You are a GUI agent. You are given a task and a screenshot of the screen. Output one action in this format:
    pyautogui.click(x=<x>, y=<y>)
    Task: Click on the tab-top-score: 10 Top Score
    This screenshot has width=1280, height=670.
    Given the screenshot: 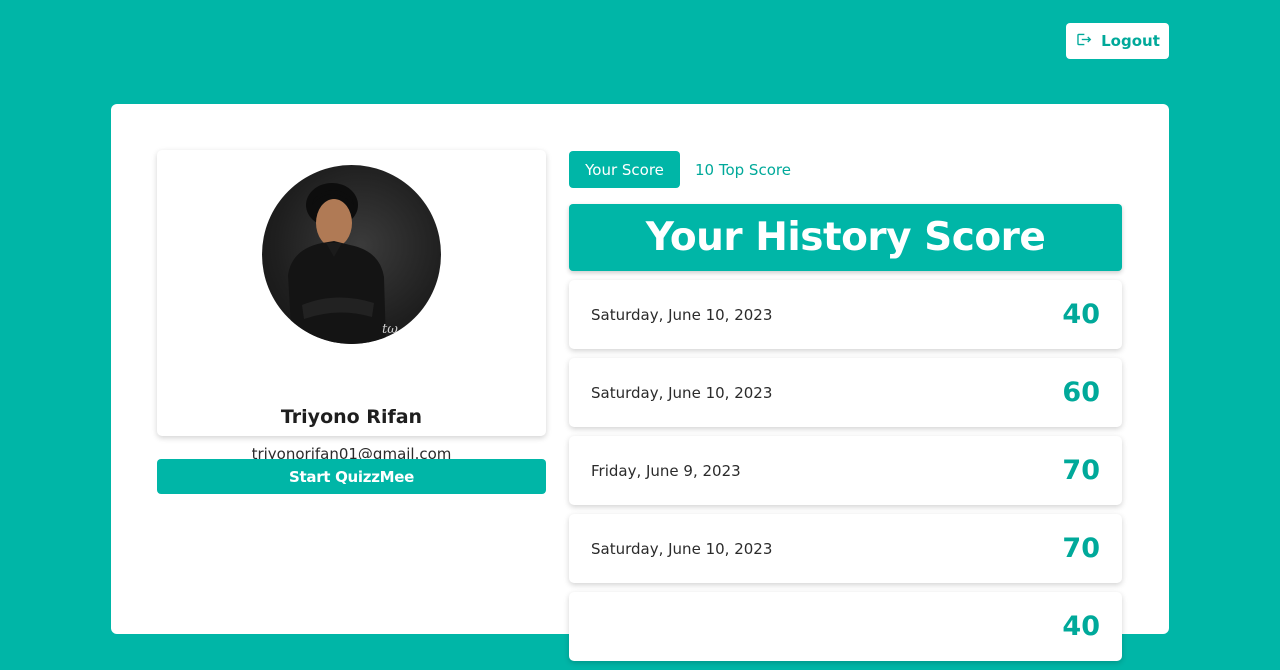 What is the action you would take?
    pyautogui.click(x=743, y=169)
    